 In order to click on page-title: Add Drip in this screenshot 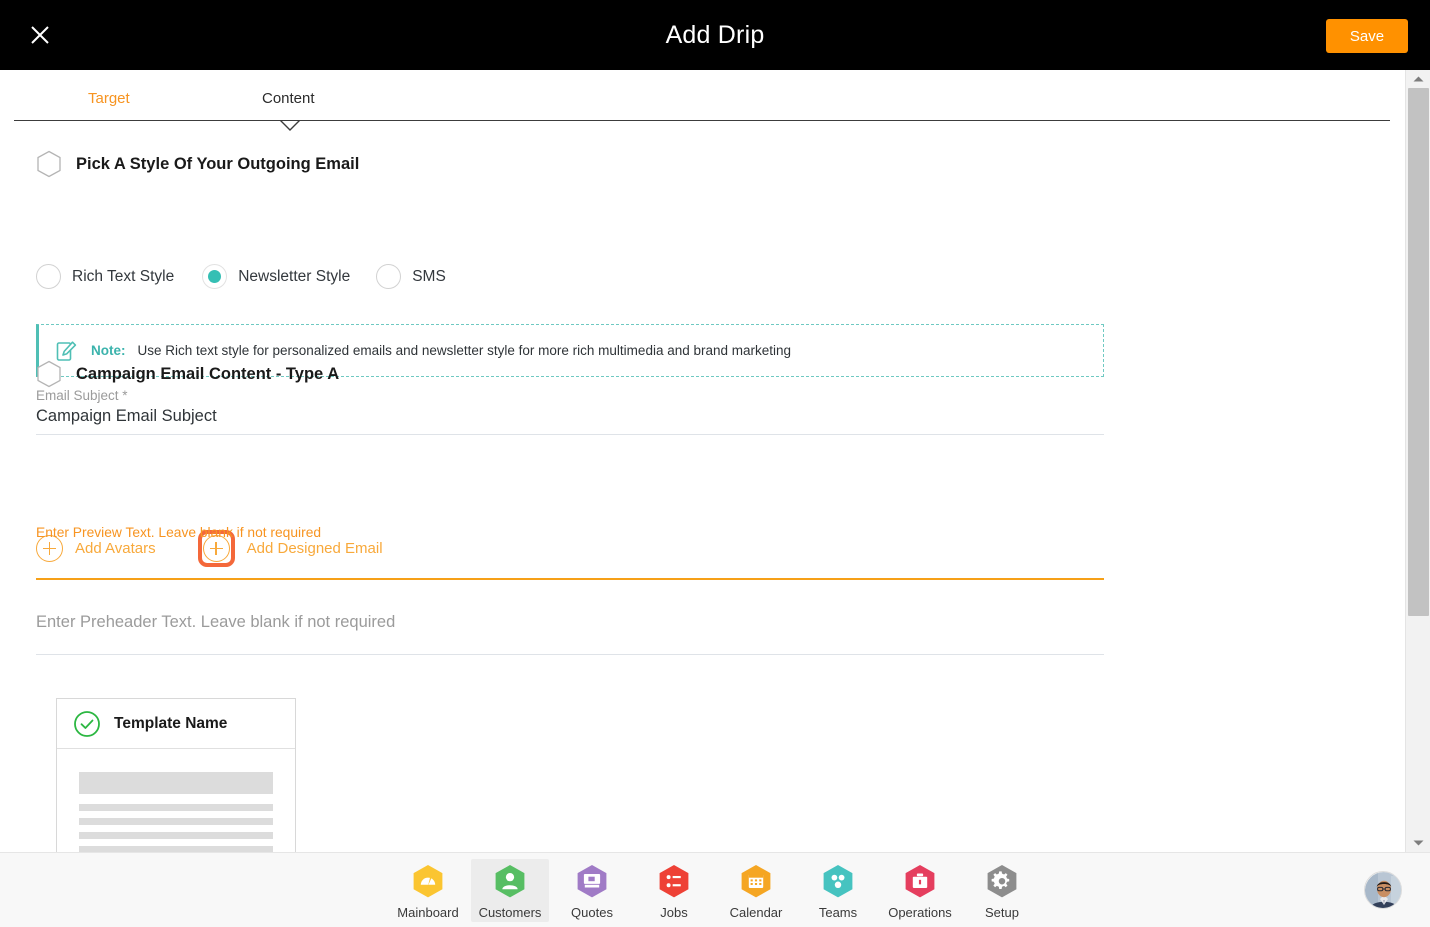, I will do `click(715, 34)`.